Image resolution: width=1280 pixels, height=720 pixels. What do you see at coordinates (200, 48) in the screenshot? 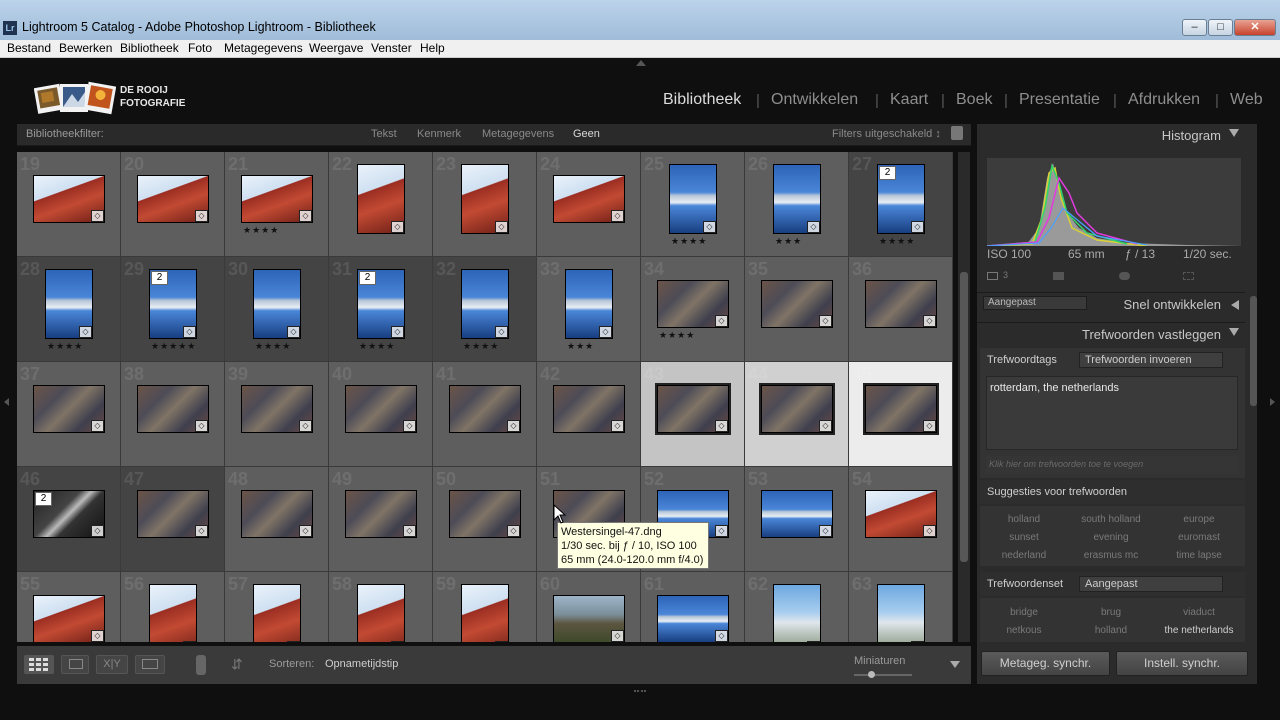
I see `menu-foto: Foto` at bounding box center [200, 48].